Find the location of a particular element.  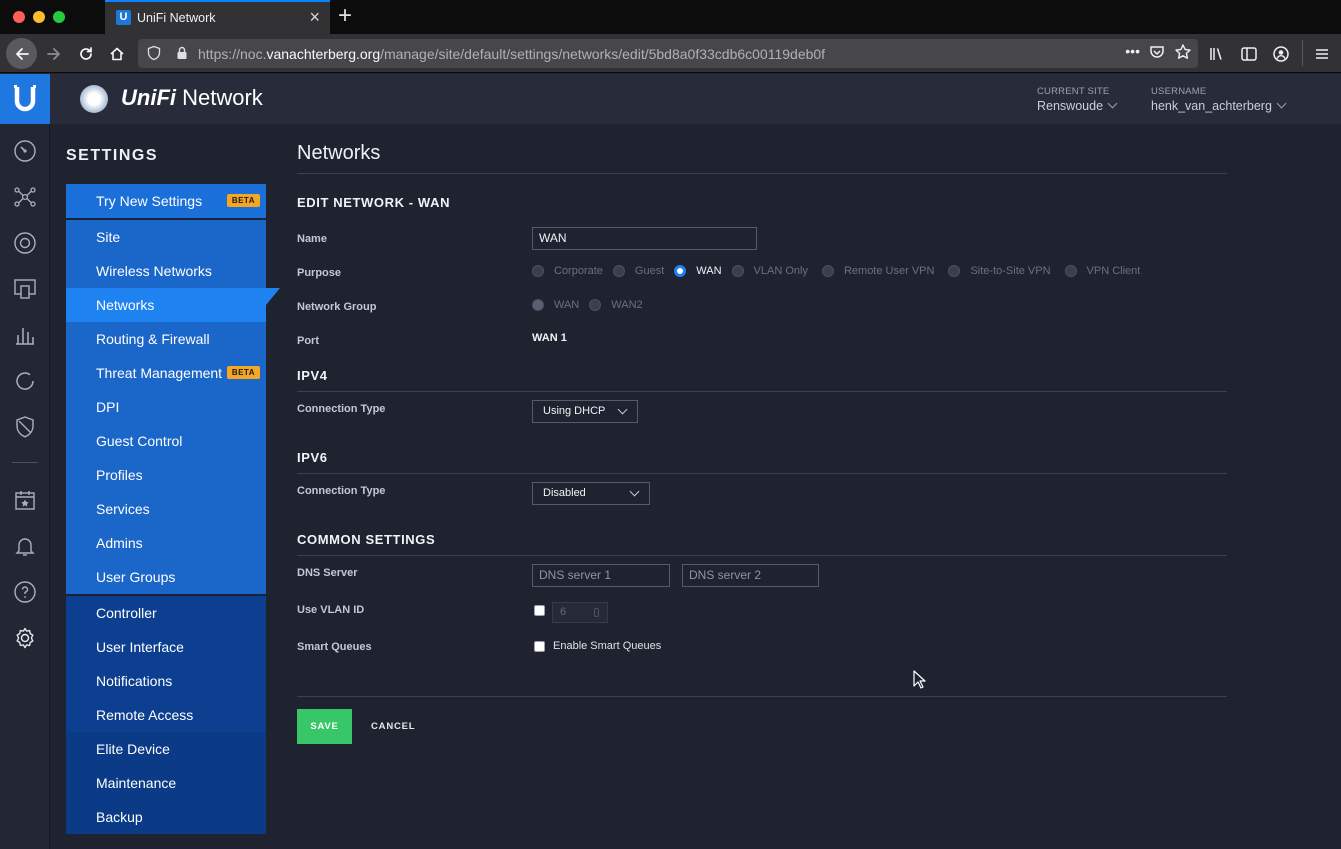

sidebar-item-label: Threat Management is located at coordinates (159, 373).